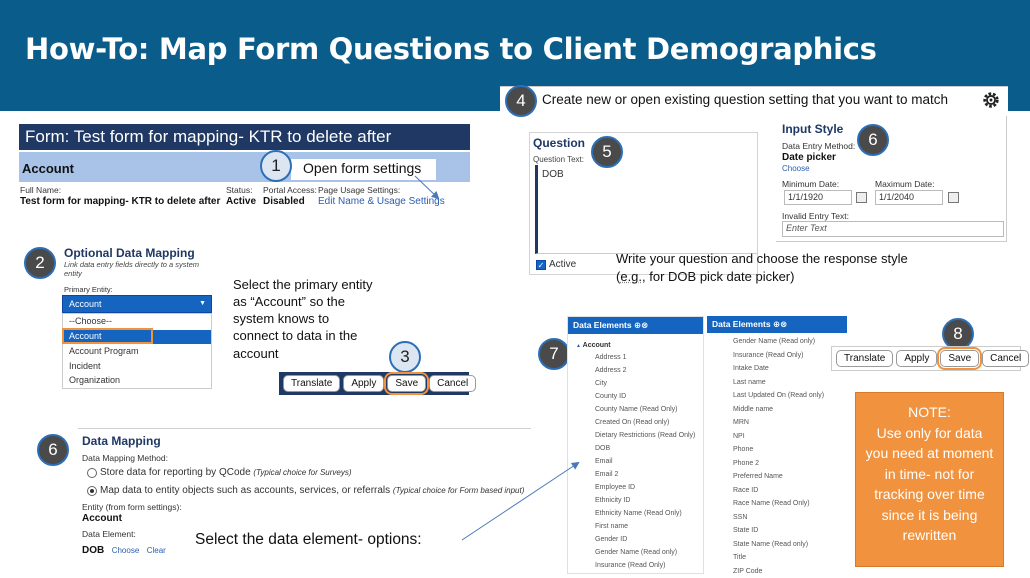  Describe the element at coordinates (125, 458) in the screenshot. I see `mapping-method-label: Data Mapping Method:` at that location.